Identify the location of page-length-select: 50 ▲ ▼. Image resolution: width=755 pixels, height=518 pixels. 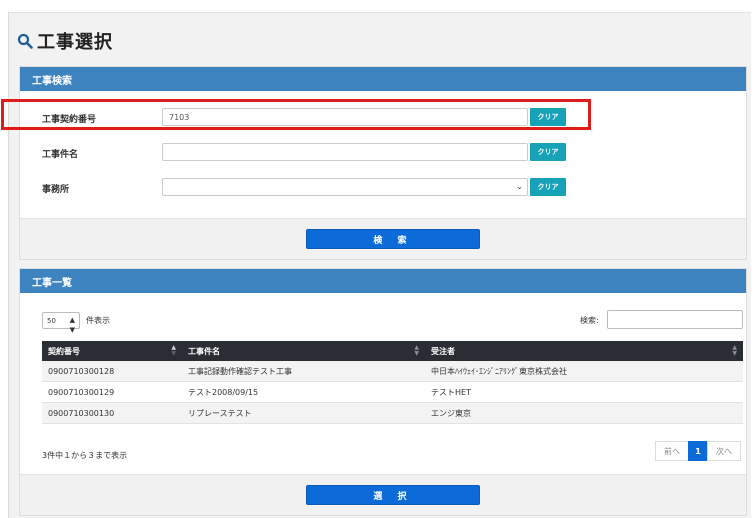
(61, 323).